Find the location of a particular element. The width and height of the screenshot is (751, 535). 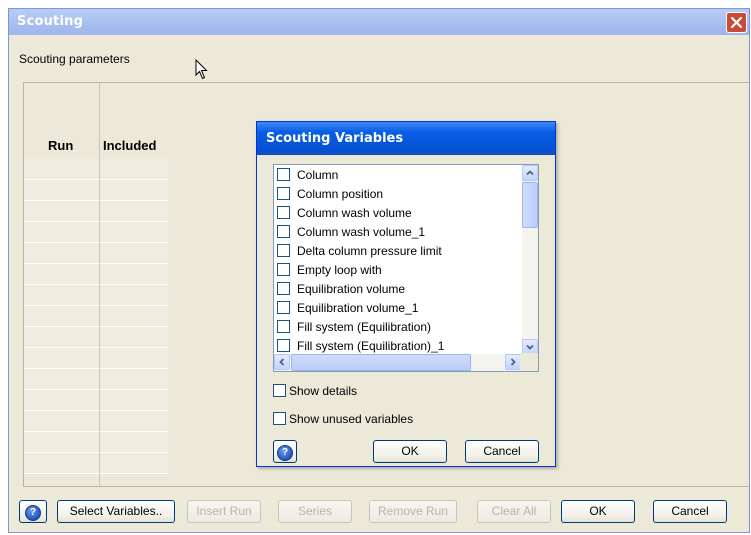

variable-item: Equilibration volume_1 is located at coordinates (347, 308).